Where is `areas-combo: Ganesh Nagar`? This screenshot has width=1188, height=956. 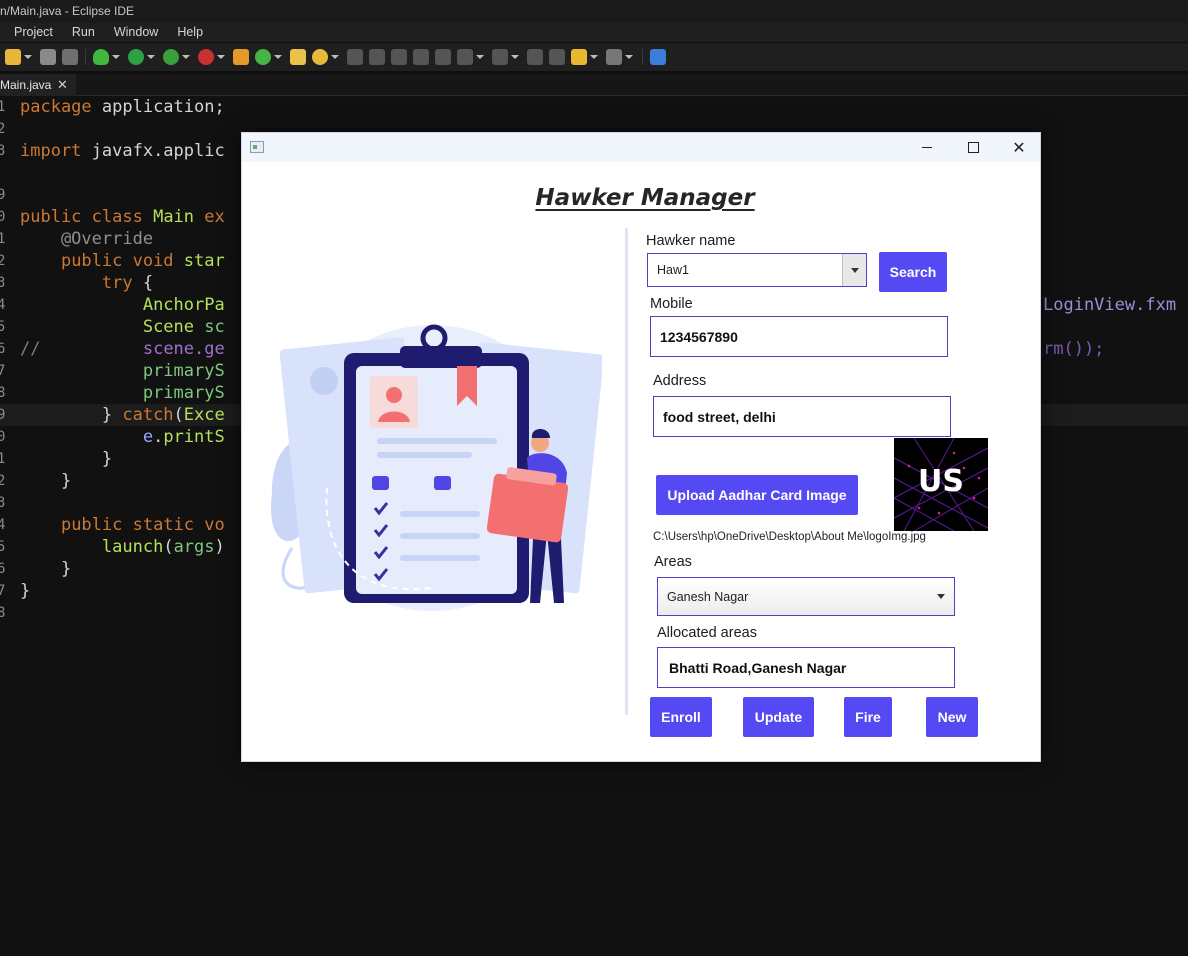
areas-combo: Ganesh Nagar is located at coordinates (806, 596).